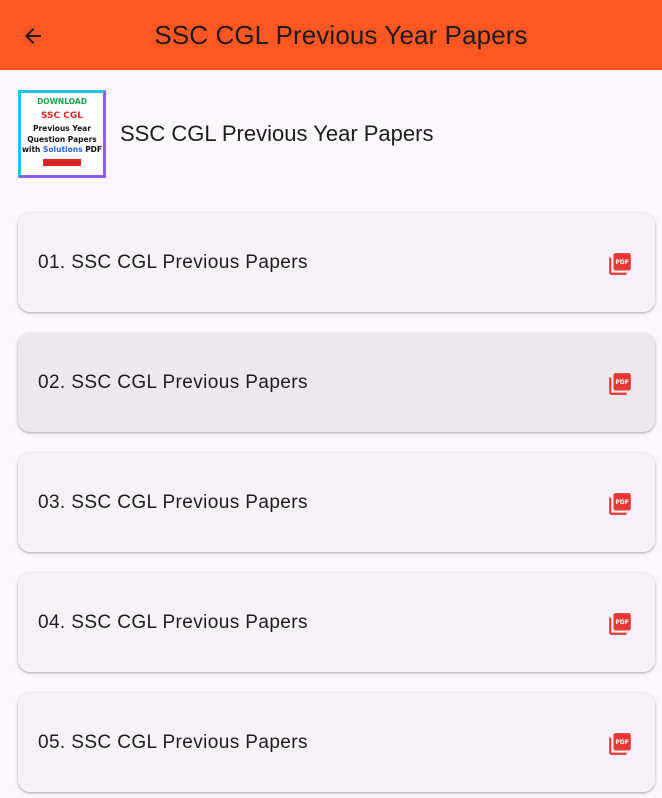  What do you see at coordinates (336, 502) in the screenshot?
I see `list-item: 03. SSC CGL Previous Papers PDF` at bounding box center [336, 502].